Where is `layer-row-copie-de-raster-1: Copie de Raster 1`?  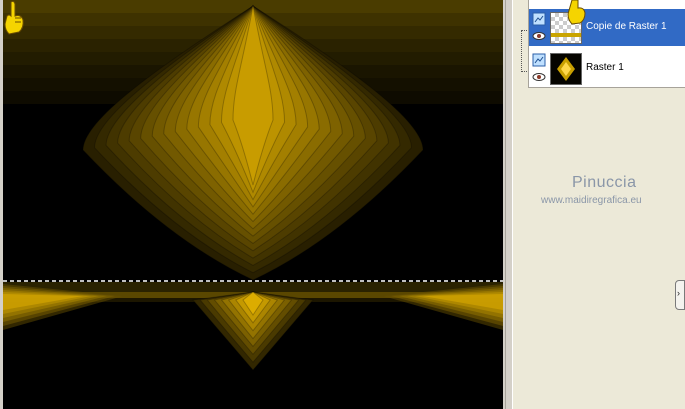 layer-row-copie-de-raster-1: Copie de Raster 1 is located at coordinates (607, 27).